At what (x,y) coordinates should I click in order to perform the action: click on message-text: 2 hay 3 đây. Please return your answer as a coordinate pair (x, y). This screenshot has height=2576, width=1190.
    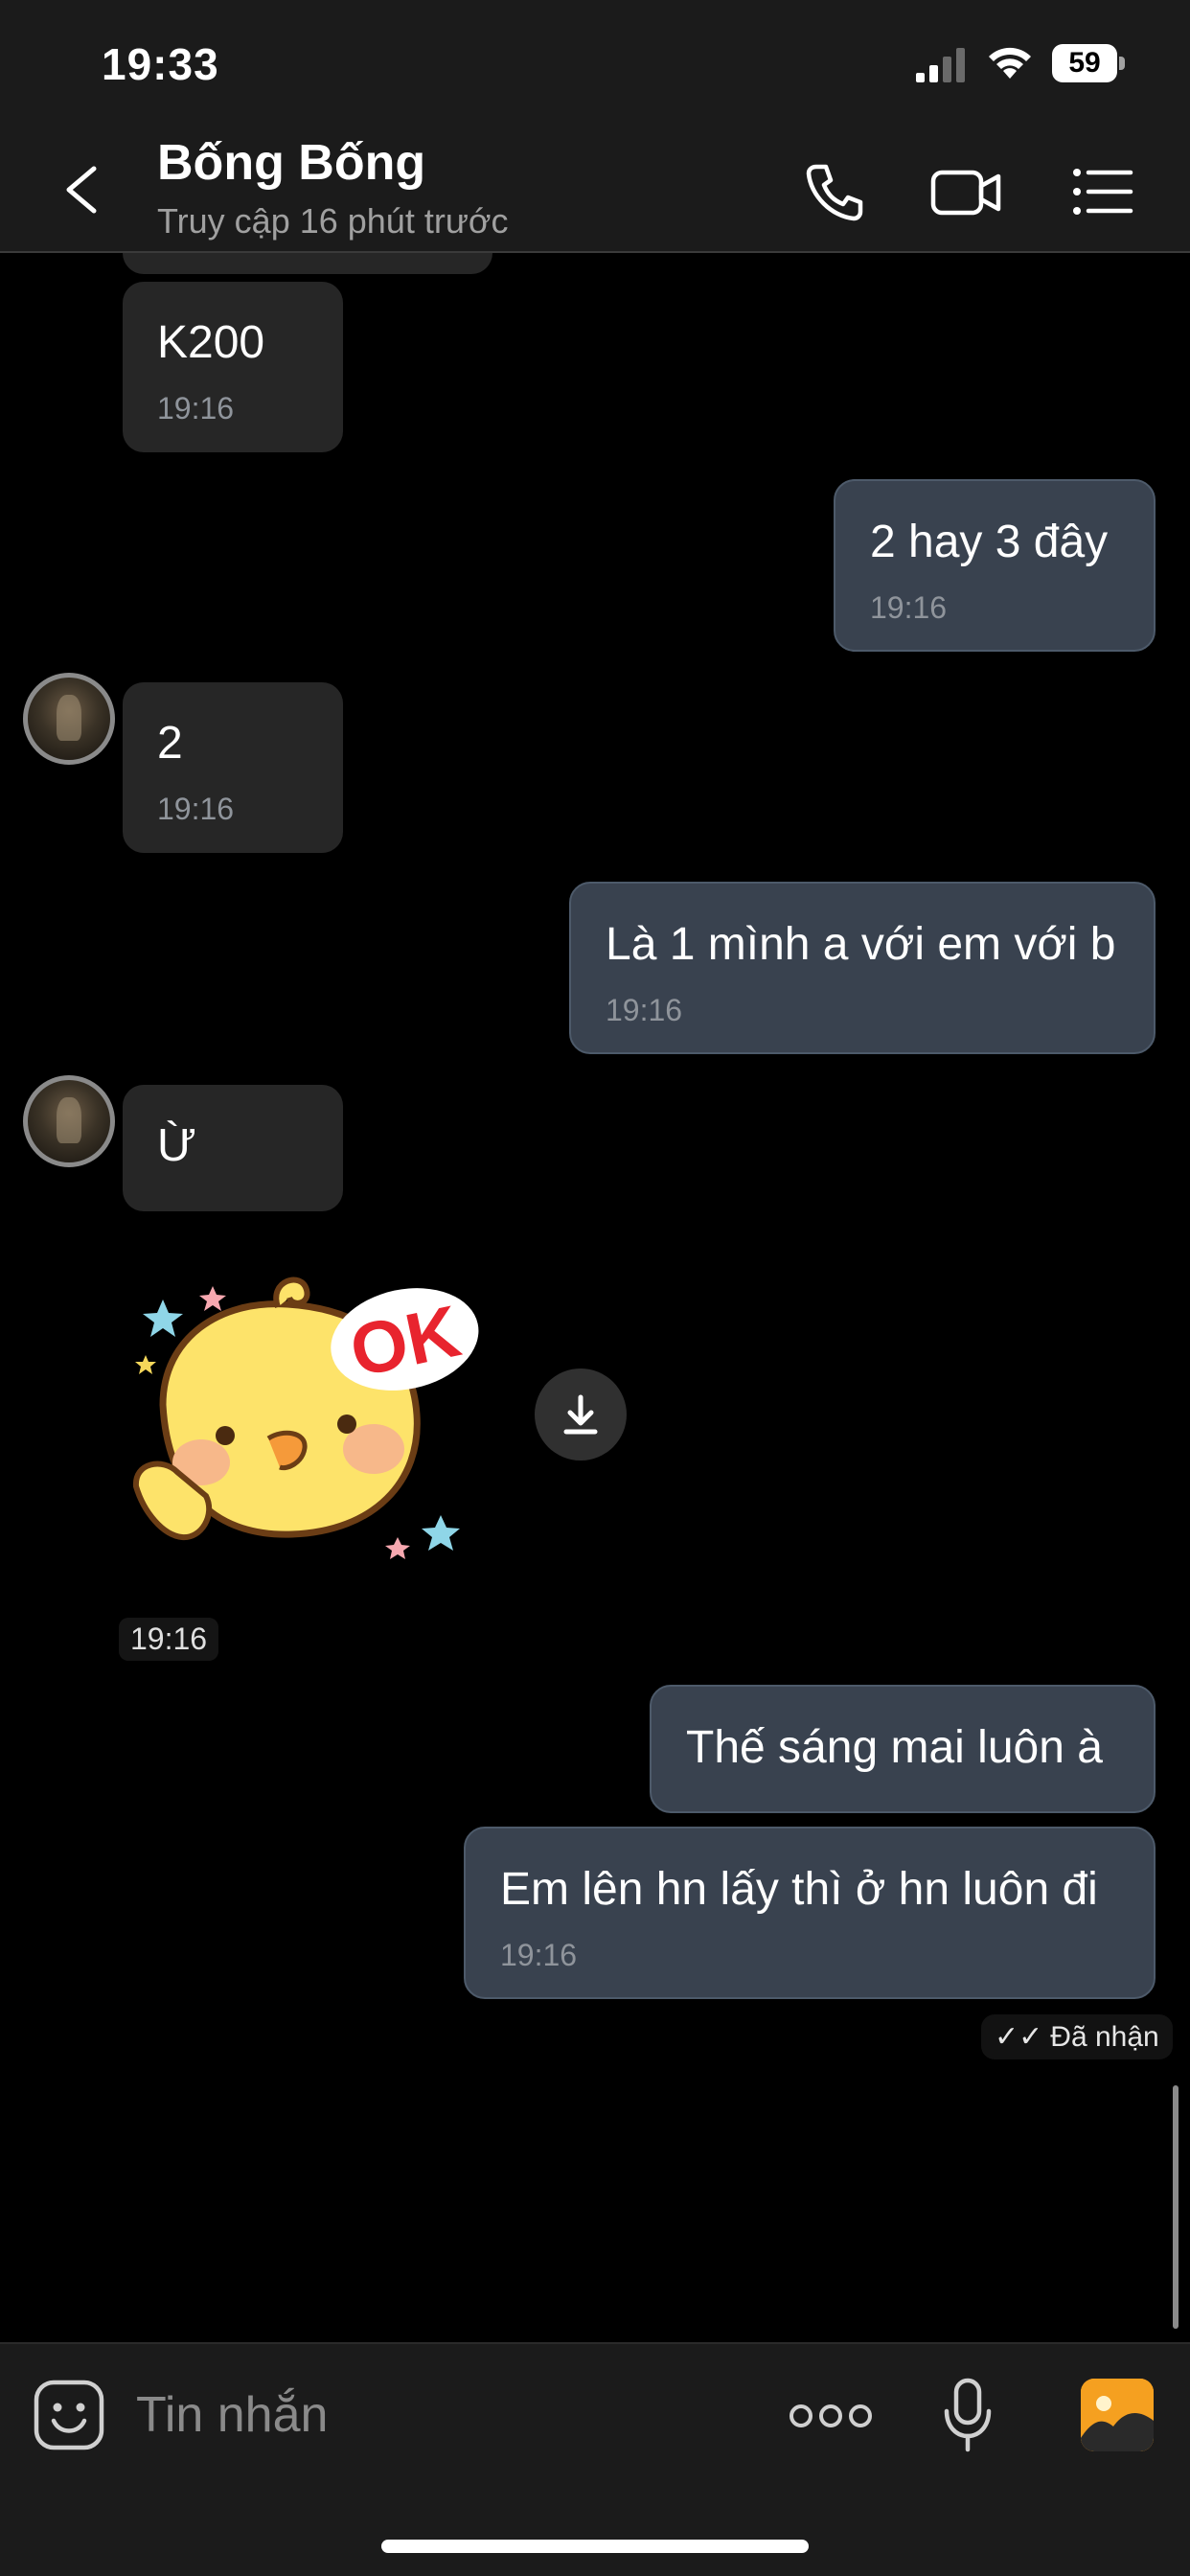
    Looking at the image, I should click on (989, 542).